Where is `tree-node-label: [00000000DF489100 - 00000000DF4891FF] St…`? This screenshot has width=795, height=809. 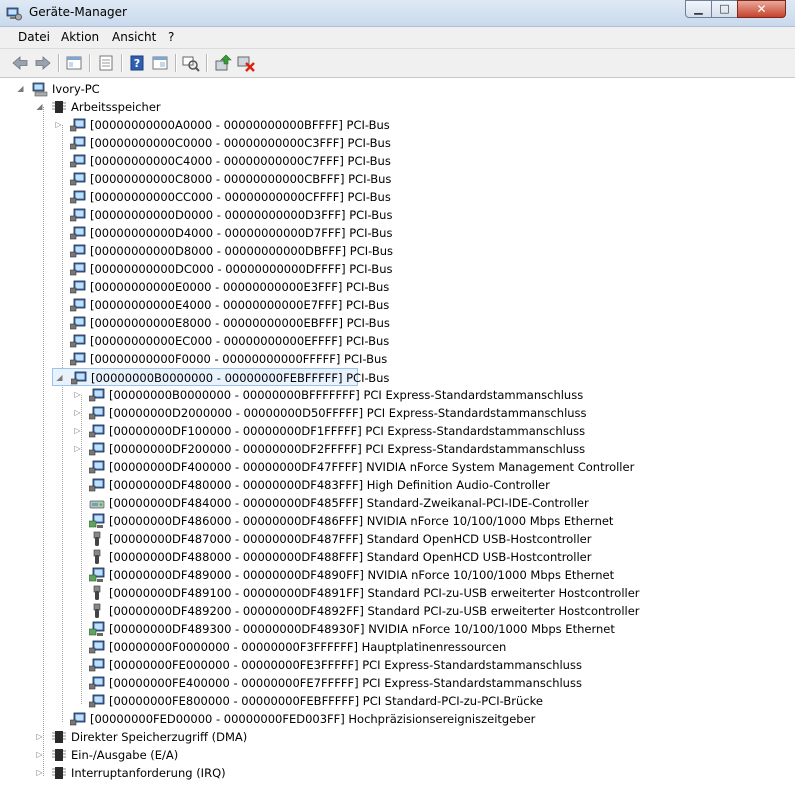
tree-node-label: [00000000DF489100 - 00000000DF4891FF] St… is located at coordinates (374, 593).